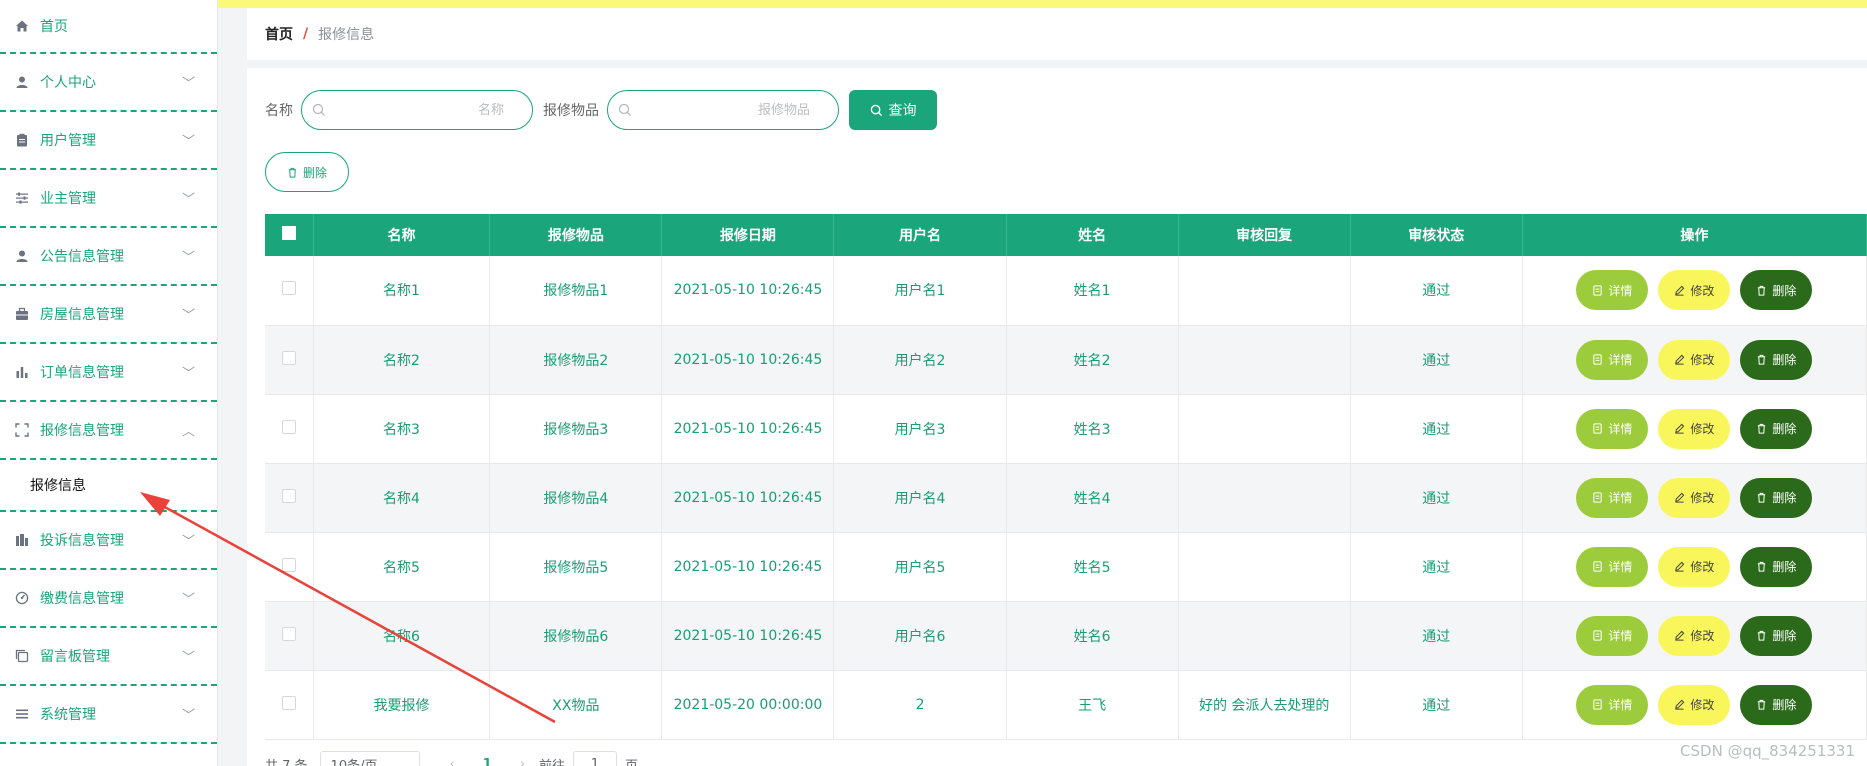 This screenshot has width=1867, height=766. What do you see at coordinates (920, 498) in the screenshot?
I see `table-cell: 用户名4` at bounding box center [920, 498].